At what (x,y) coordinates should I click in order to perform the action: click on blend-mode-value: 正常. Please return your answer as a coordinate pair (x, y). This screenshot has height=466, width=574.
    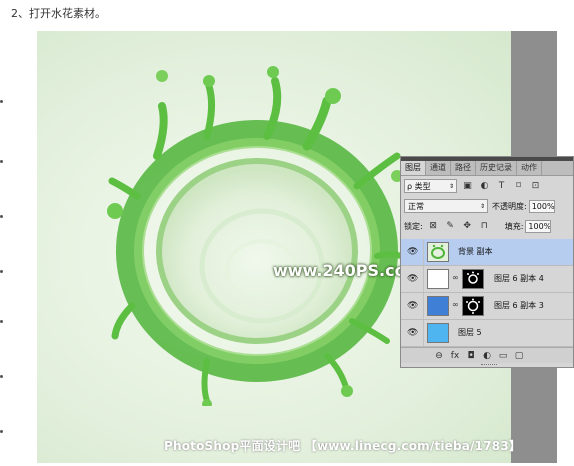
    Looking at the image, I should click on (416, 206).